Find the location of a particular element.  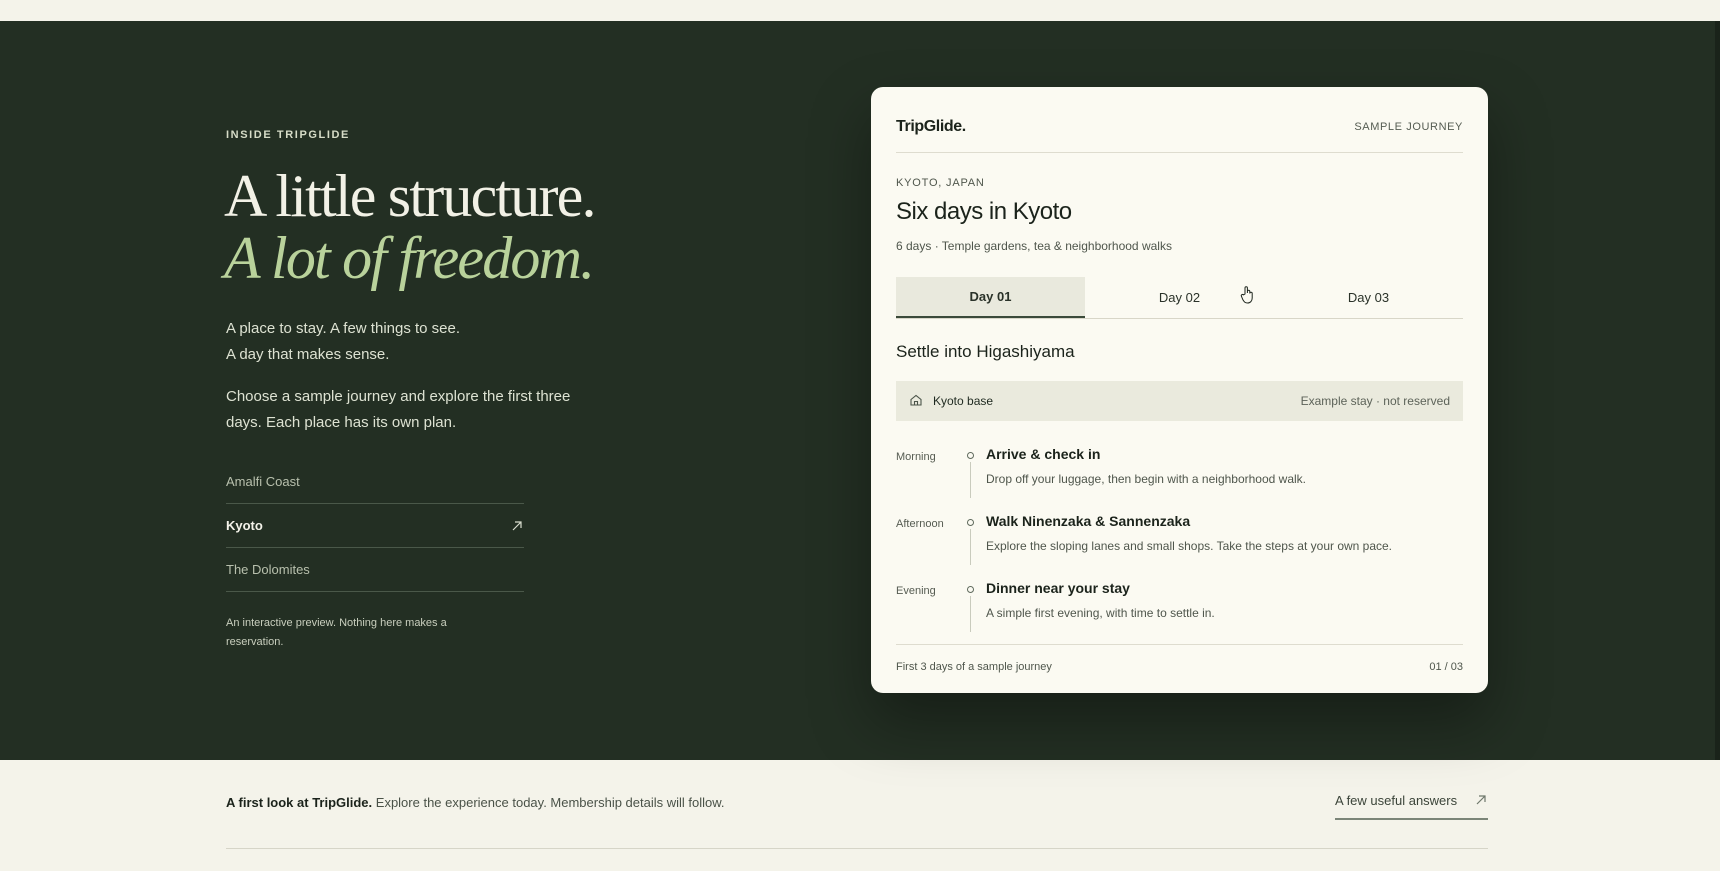

home-icon is located at coordinates (916, 401).